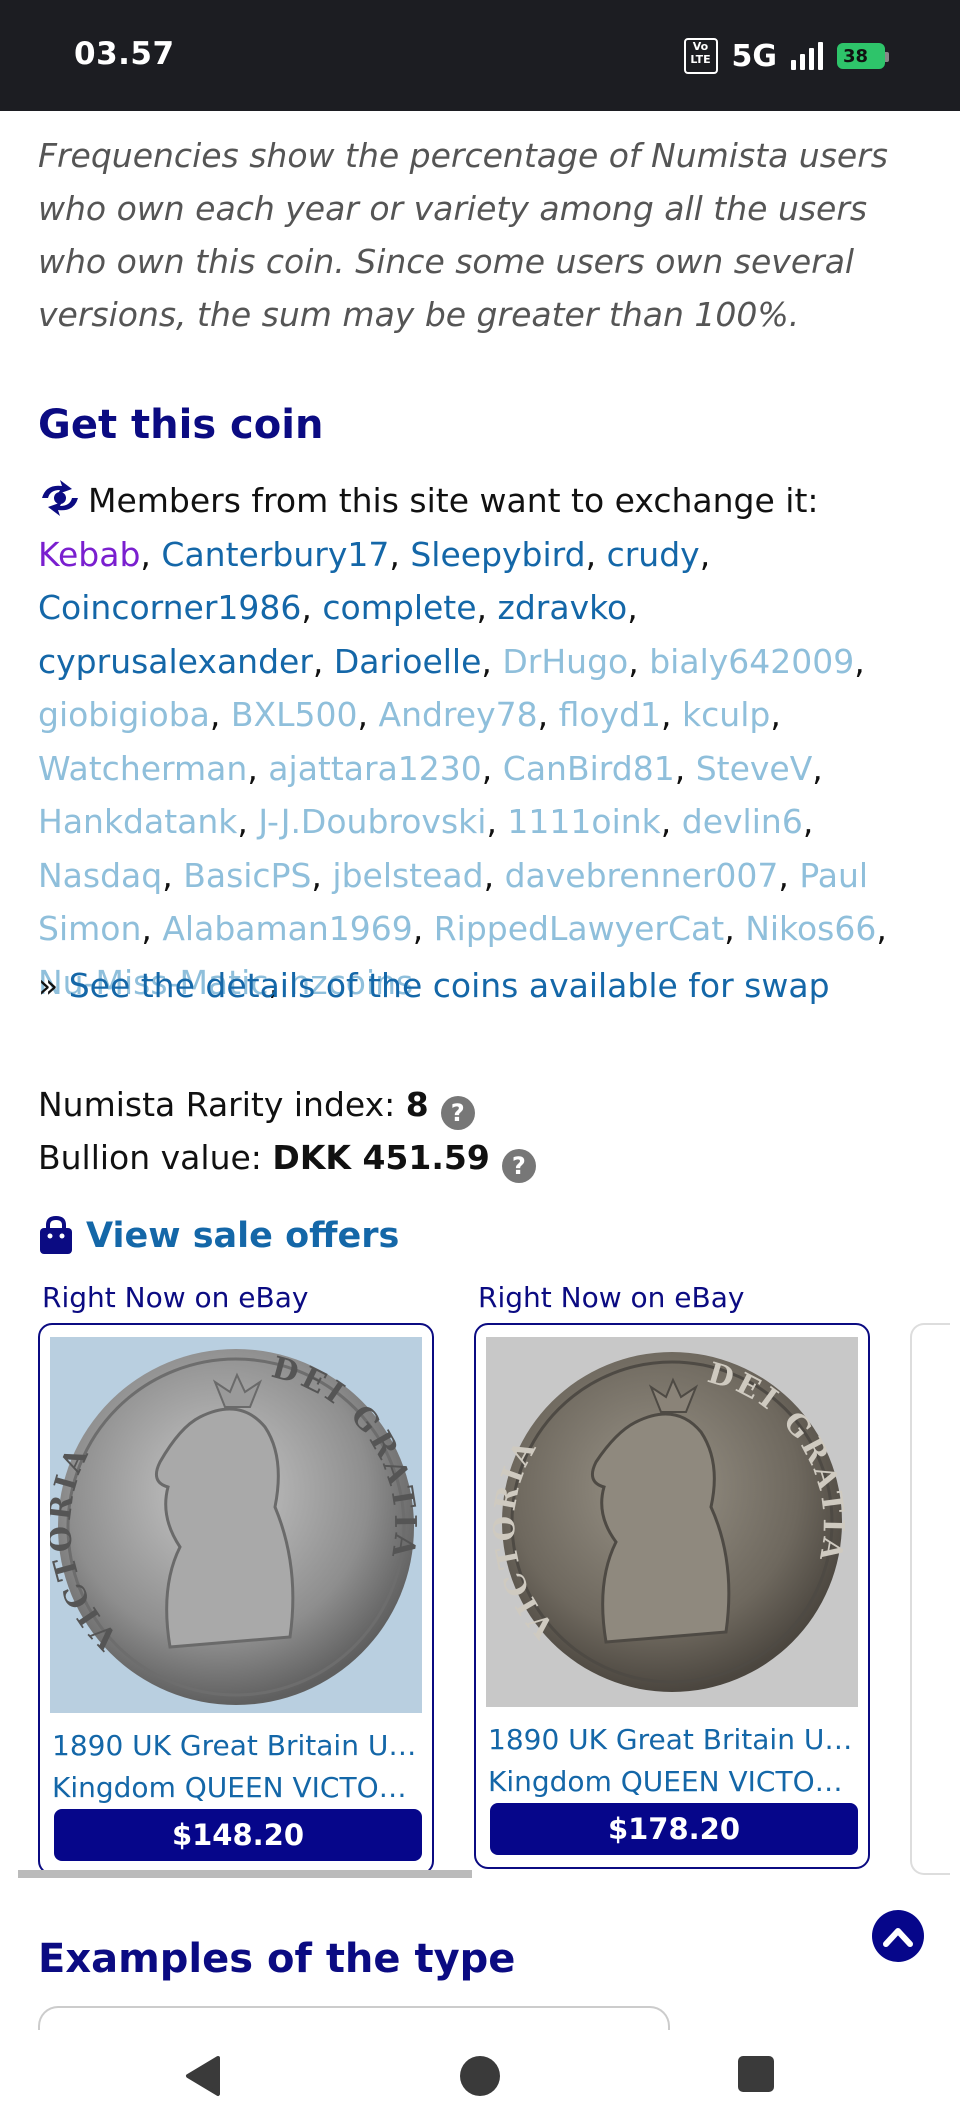 The height and width of the screenshot is (2126, 960). I want to click on member-link: RippedLawyerCat, so click(579, 928).